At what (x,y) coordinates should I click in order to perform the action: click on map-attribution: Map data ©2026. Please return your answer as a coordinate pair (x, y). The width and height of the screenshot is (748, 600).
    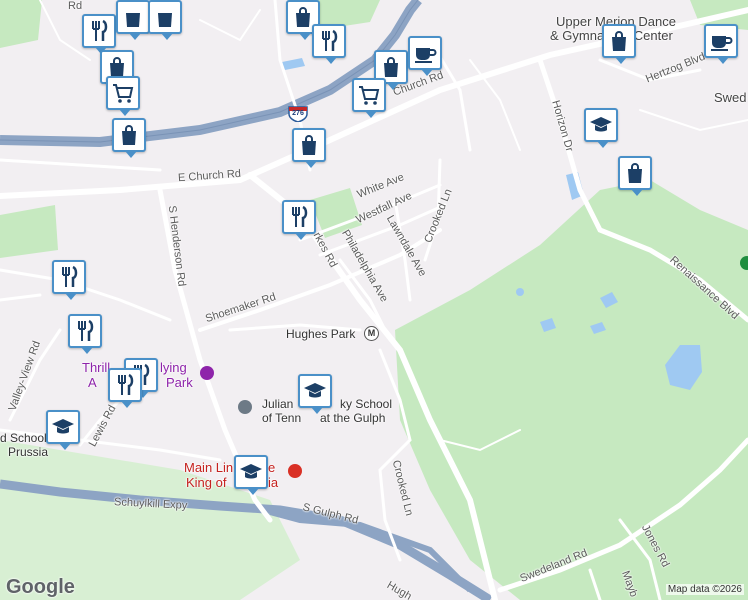
    Looking at the image, I should click on (704, 589).